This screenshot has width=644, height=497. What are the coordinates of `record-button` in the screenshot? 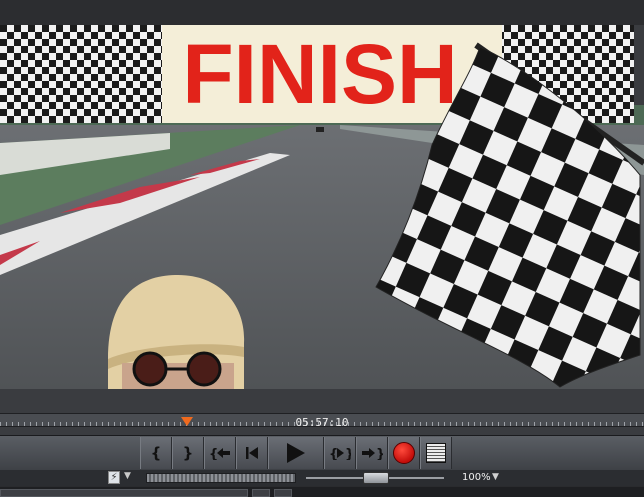 It's located at (404, 453).